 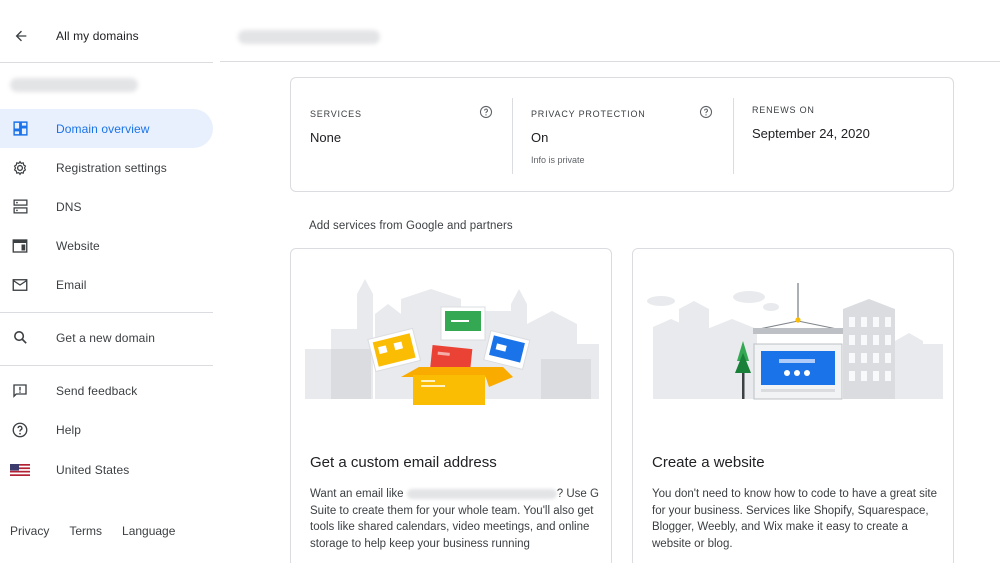 What do you see at coordinates (111, 167) in the screenshot?
I see `sidebar-item-label: Registration settings` at bounding box center [111, 167].